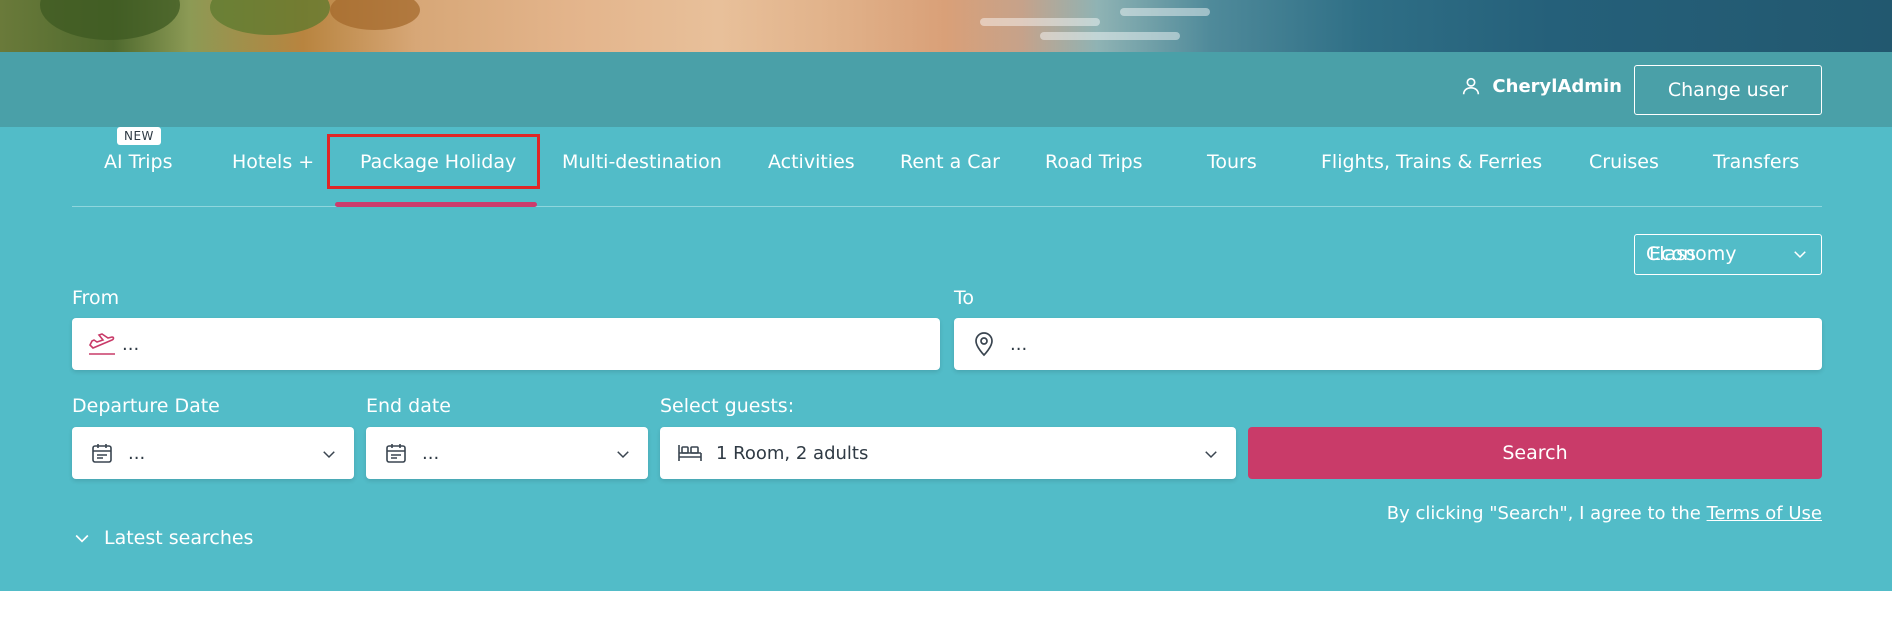 The image size is (1892, 620). Describe the element at coordinates (946, 89) in the screenshot. I see `top-bar: CherylAdmin Change user` at that location.